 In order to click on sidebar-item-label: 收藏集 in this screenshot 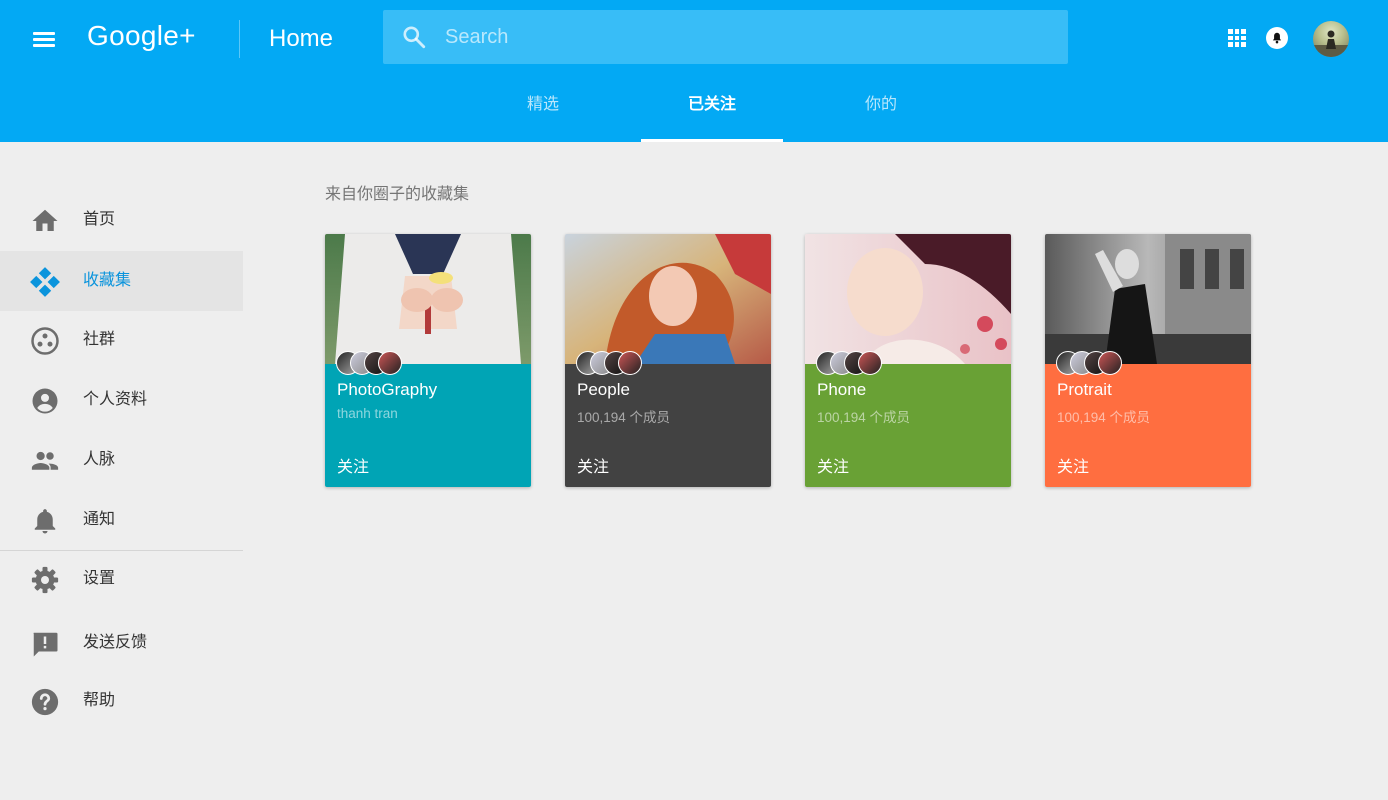, I will do `click(107, 280)`.